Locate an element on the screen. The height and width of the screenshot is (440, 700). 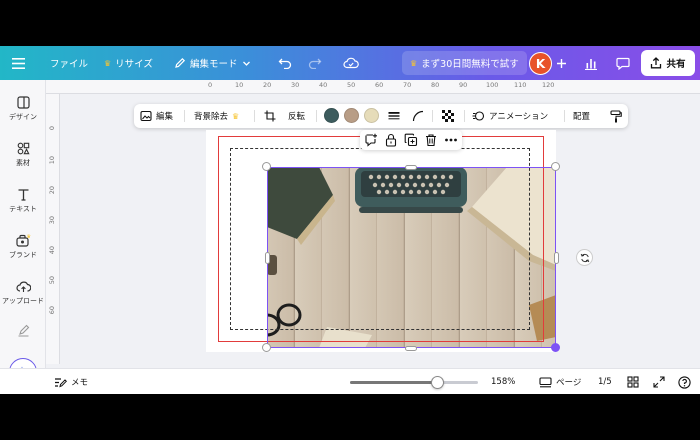
resize-handle-right is located at coordinates (556, 258).